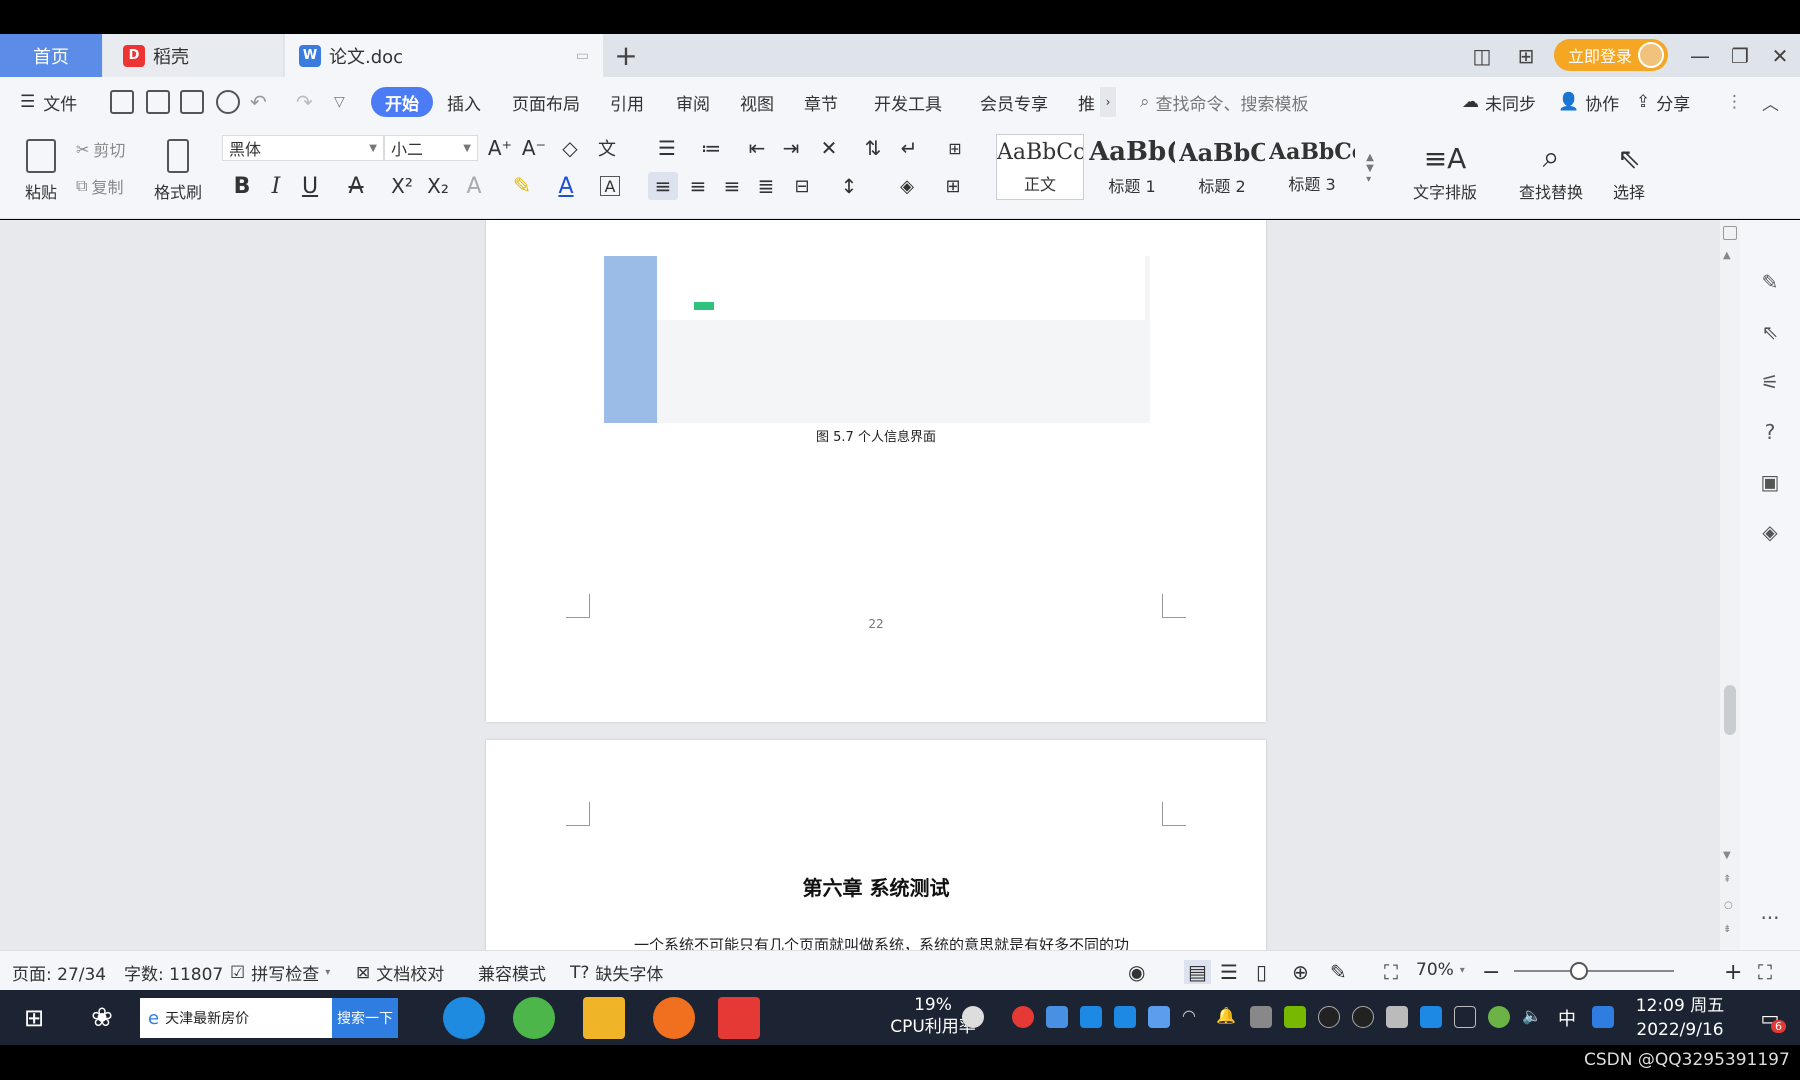  What do you see at coordinates (1730, 233) in the screenshot?
I see `split-view-icon` at bounding box center [1730, 233].